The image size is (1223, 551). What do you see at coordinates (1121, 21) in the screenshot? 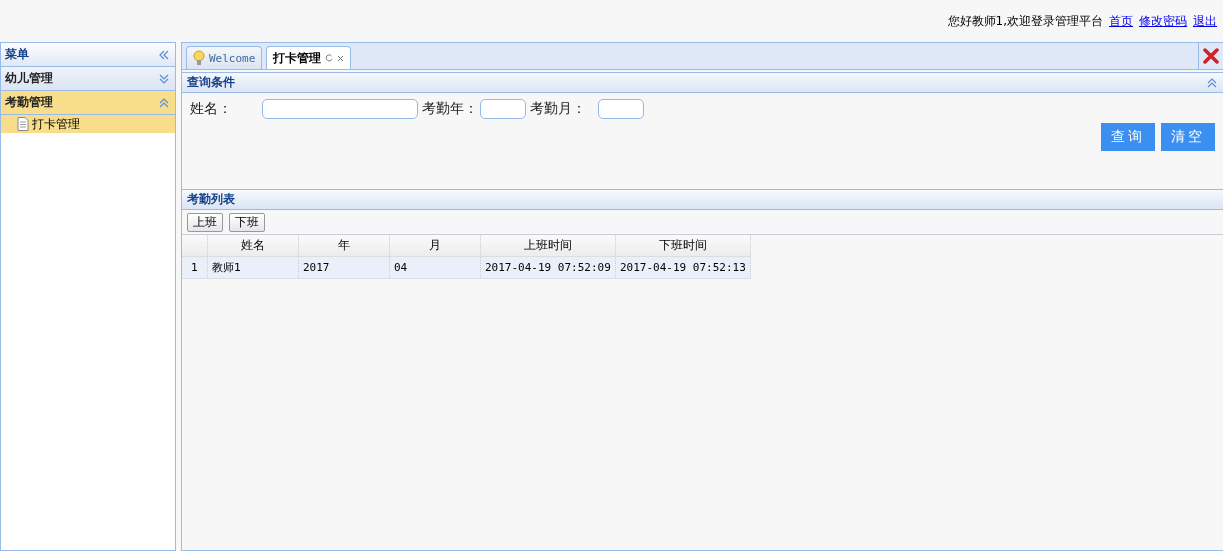
I see `header-link: 首页` at bounding box center [1121, 21].